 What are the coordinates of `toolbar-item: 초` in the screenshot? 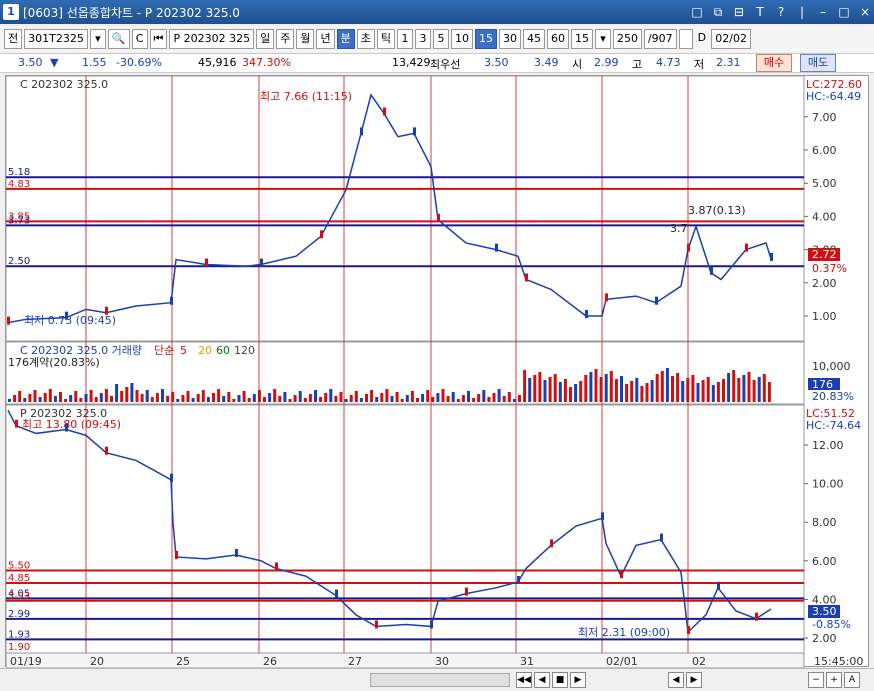 It's located at (365, 39).